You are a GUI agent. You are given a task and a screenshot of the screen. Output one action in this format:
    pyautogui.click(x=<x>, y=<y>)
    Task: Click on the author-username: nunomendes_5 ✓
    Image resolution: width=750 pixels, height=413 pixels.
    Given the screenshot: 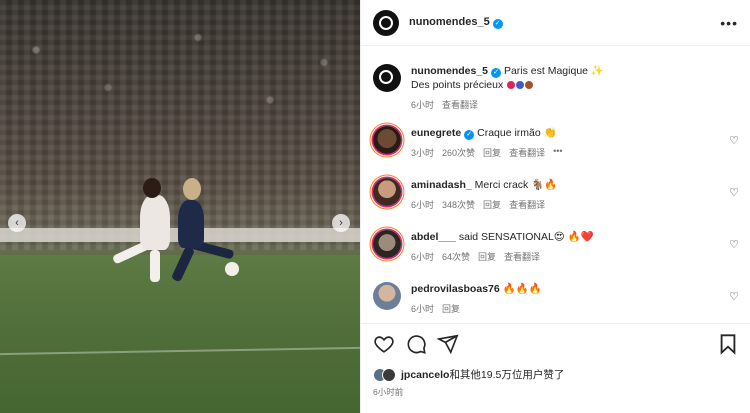 What is the action you would take?
    pyautogui.click(x=456, y=22)
    